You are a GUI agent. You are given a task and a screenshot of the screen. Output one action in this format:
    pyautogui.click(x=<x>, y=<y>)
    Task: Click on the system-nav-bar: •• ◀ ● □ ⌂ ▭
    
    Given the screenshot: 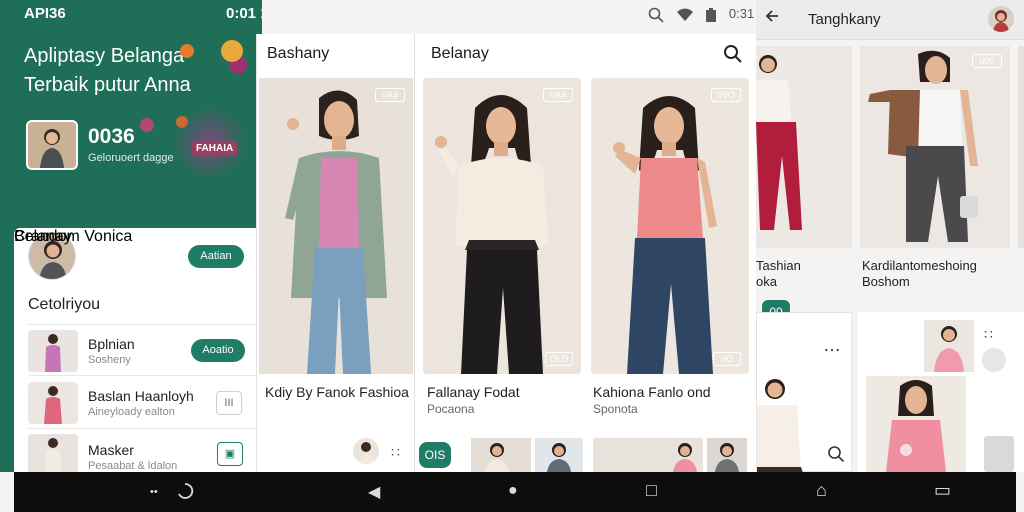 What is the action you would take?
    pyautogui.click(x=515, y=492)
    